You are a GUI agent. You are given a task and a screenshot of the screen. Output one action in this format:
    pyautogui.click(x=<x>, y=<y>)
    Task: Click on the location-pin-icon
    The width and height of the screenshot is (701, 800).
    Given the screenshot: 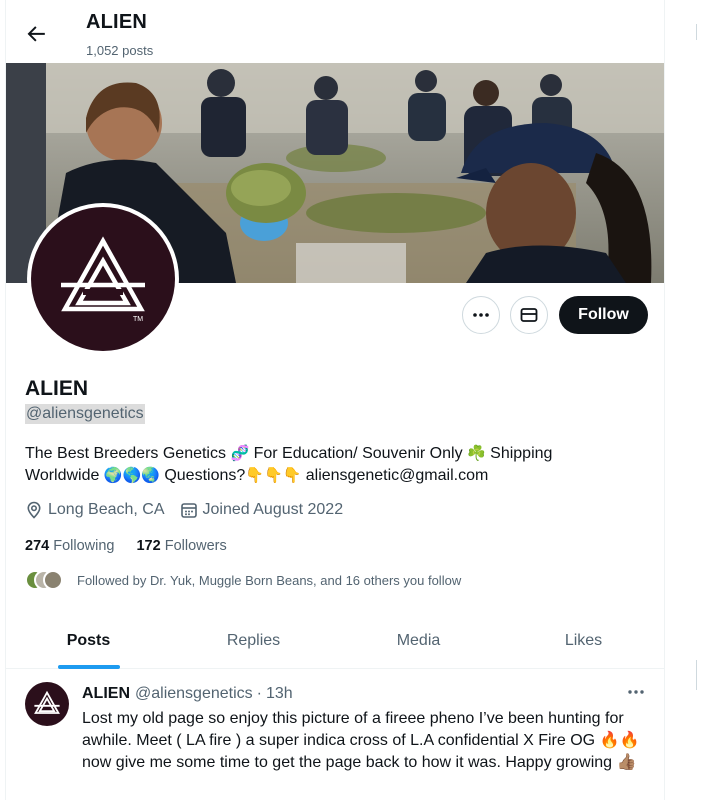 What is the action you would take?
    pyautogui.click(x=34, y=510)
    